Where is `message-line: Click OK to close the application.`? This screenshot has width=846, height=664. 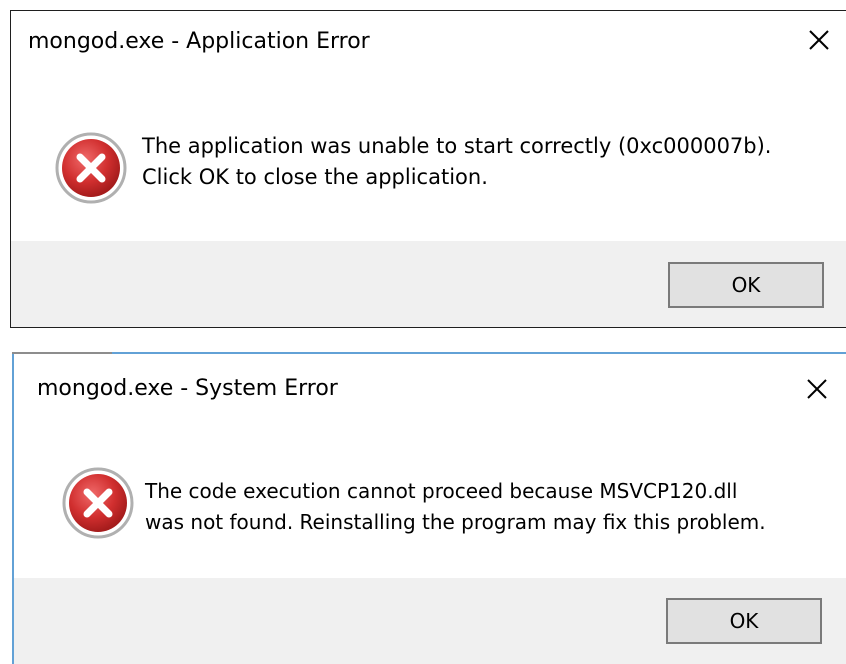
message-line: Click OK to close the application. is located at coordinates (315, 177).